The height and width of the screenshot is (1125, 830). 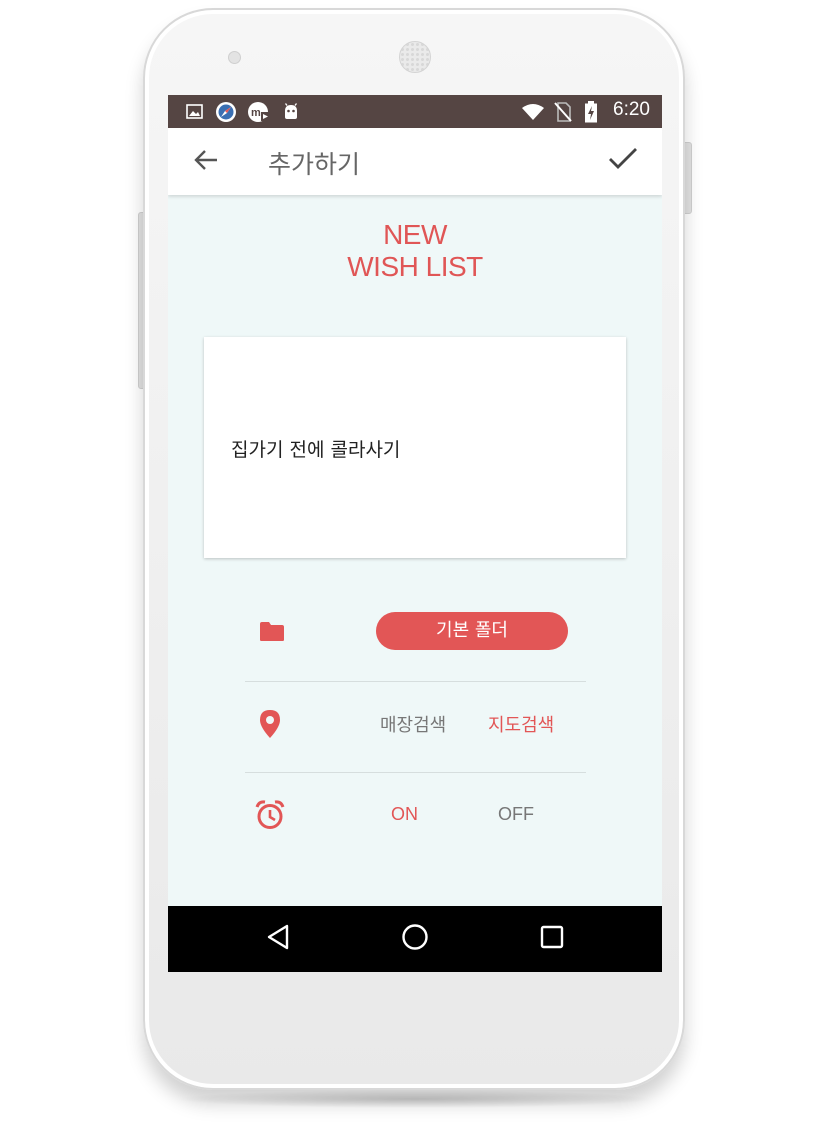 I want to click on alarm-clock-icon, so click(x=270, y=815).